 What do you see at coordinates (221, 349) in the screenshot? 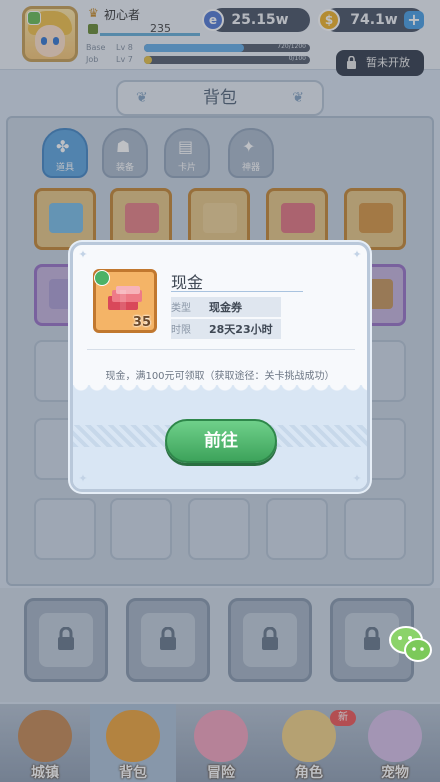
I see `modal-divider` at bounding box center [221, 349].